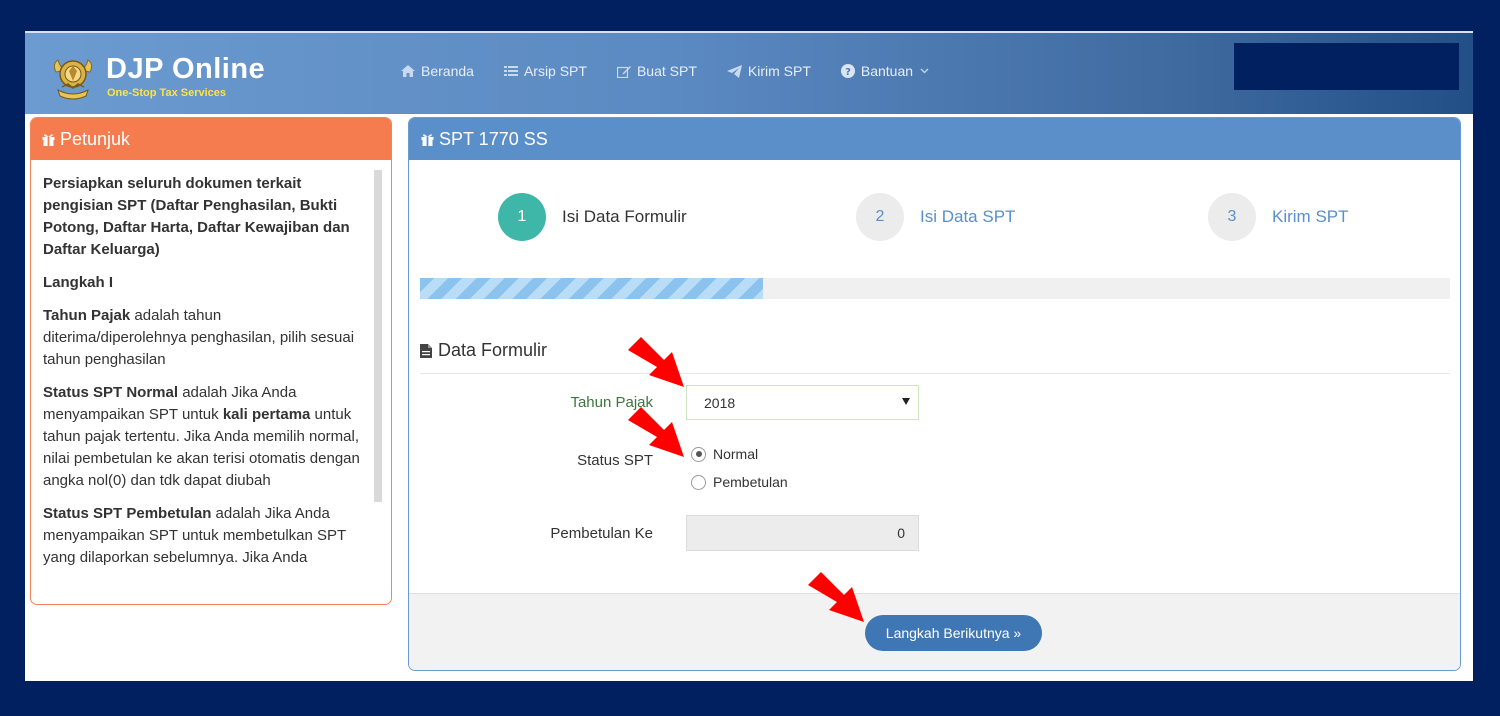  I want to click on radio-pembetulan: Pembetulan, so click(739, 482).